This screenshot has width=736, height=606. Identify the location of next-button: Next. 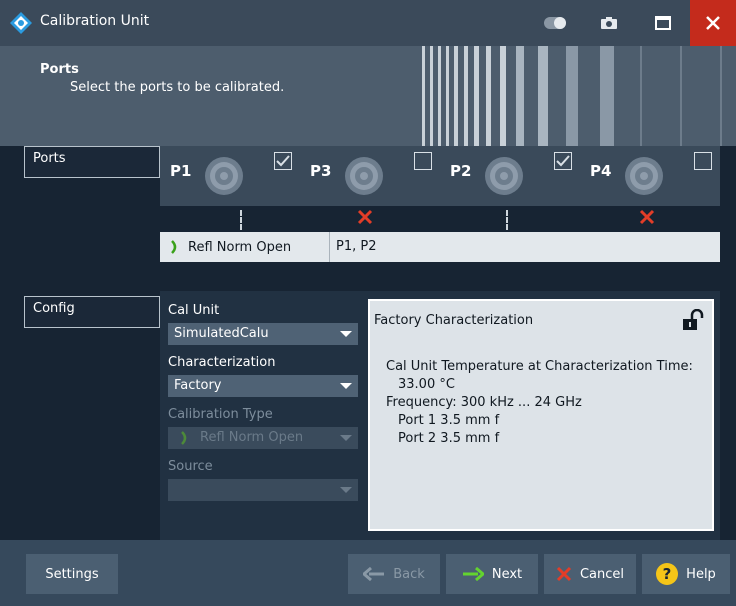
(492, 574).